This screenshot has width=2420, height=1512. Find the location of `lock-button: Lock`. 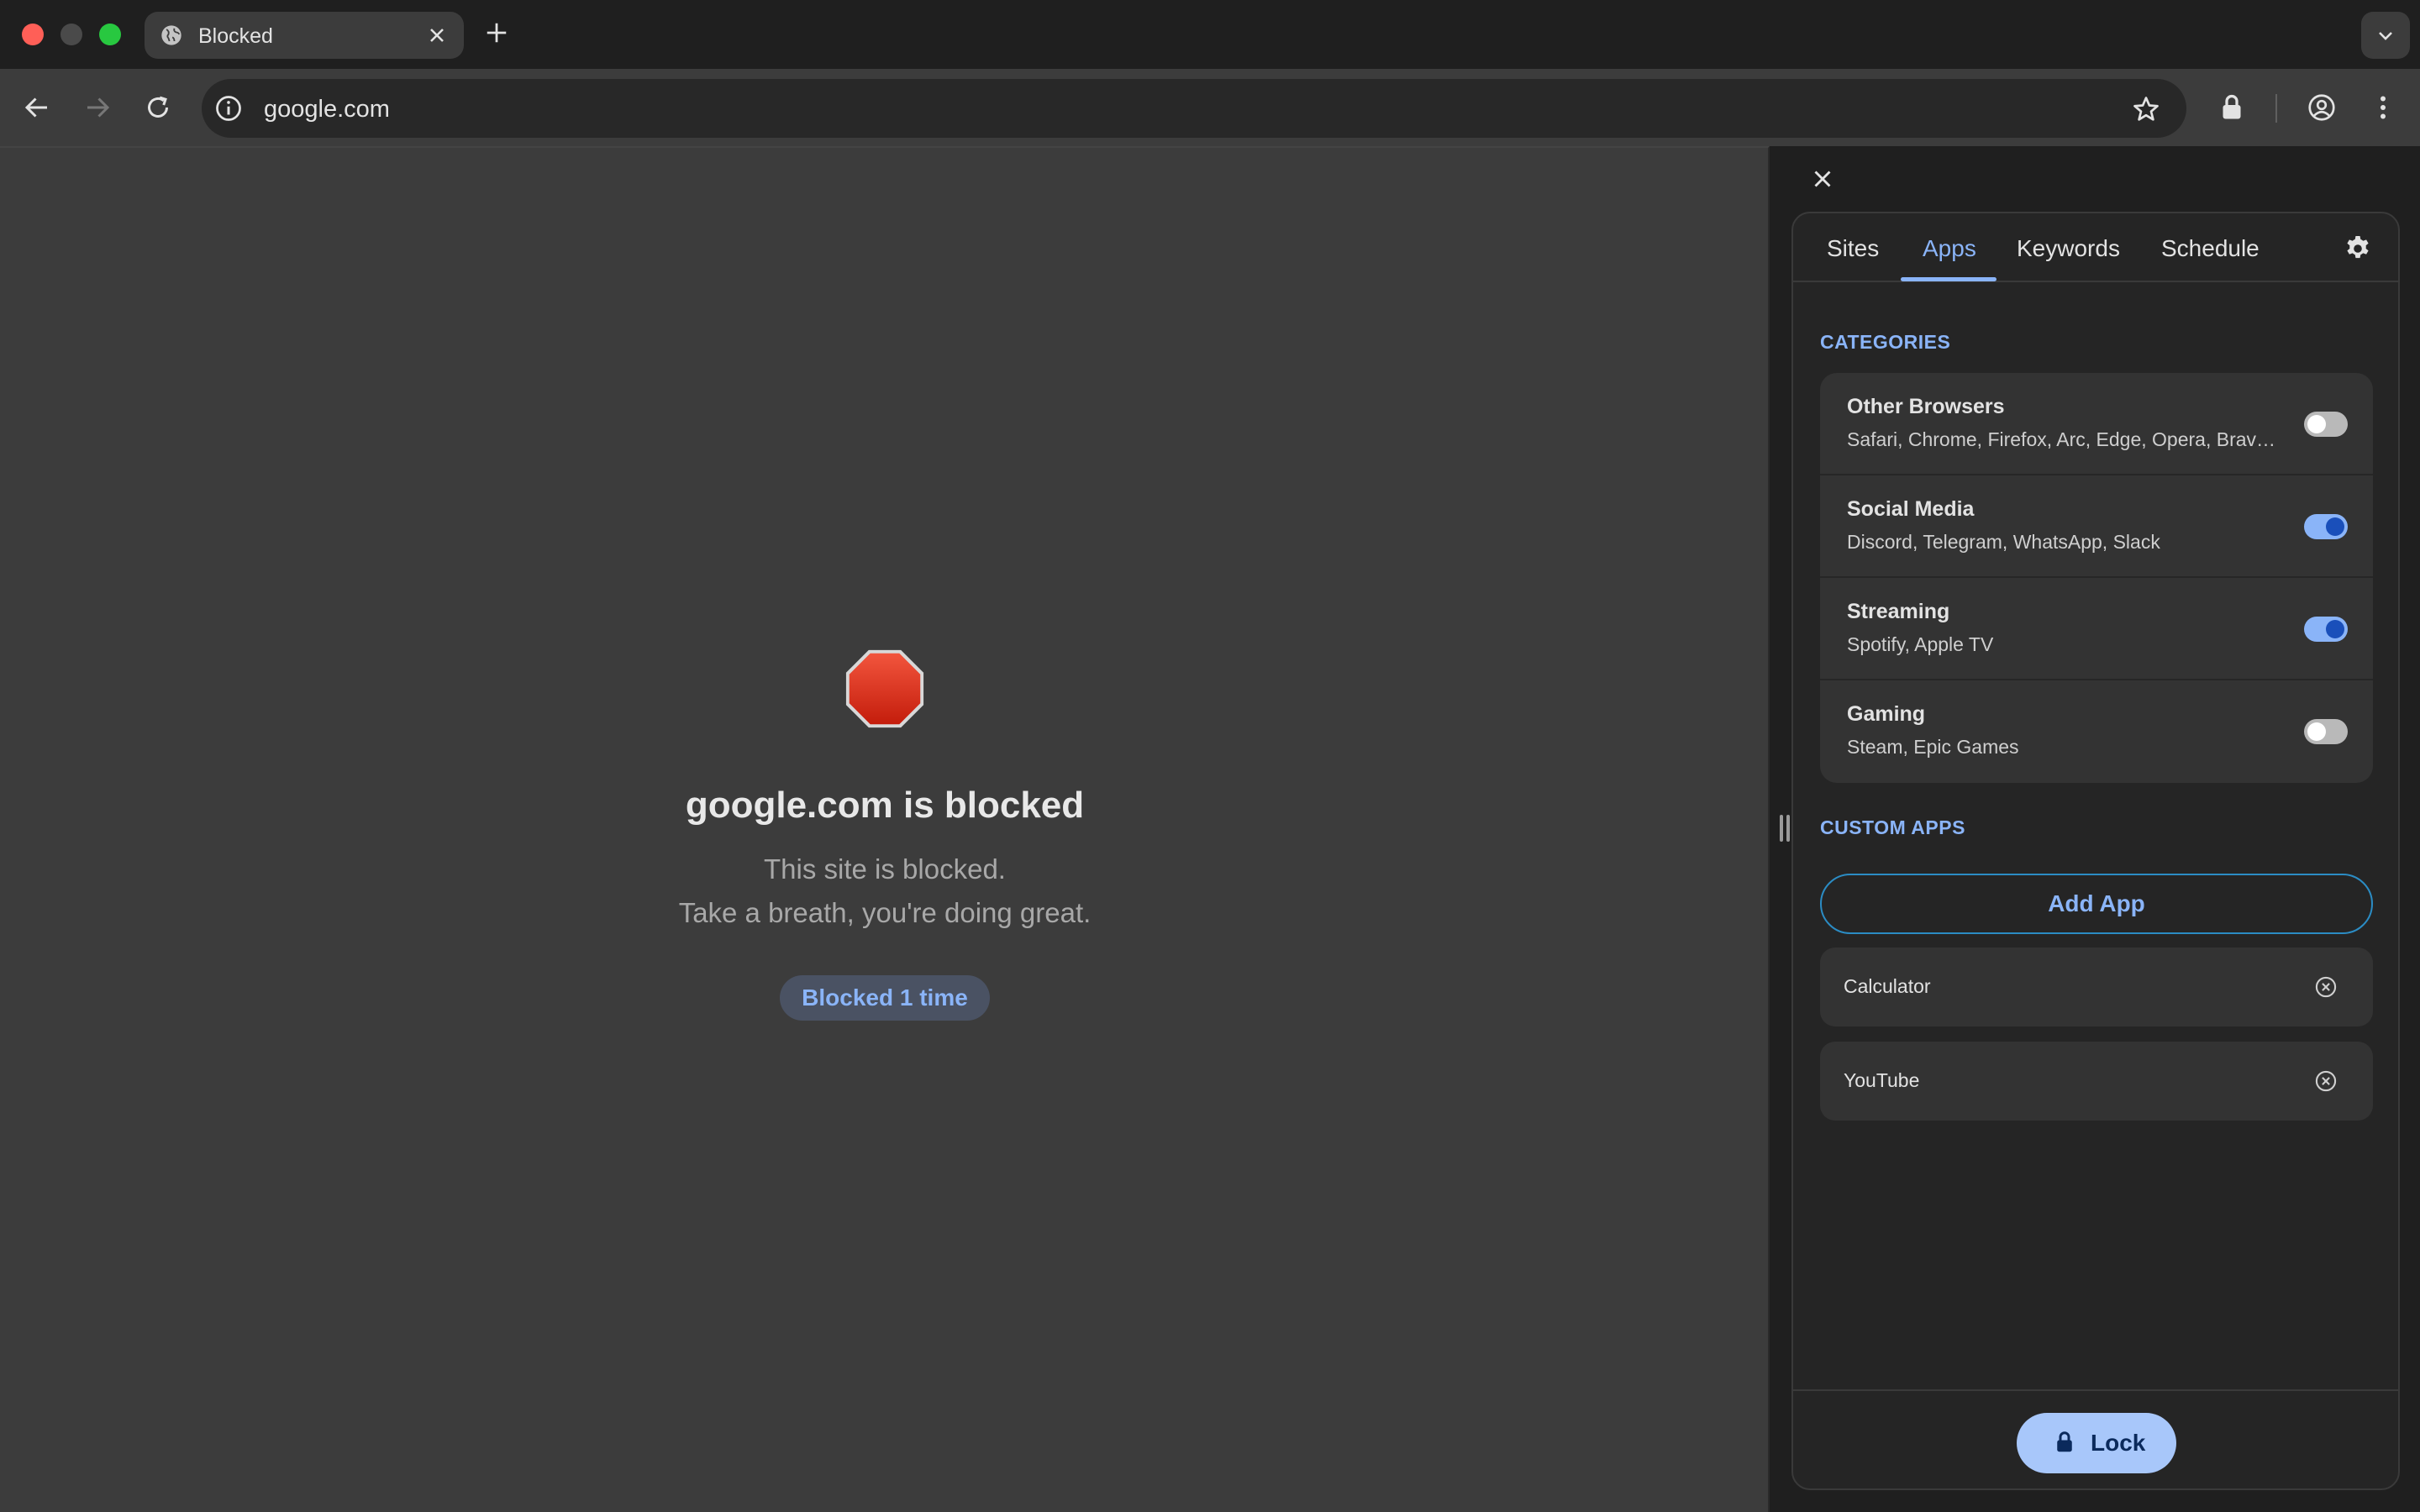

lock-button: Lock is located at coordinates (2096, 1443).